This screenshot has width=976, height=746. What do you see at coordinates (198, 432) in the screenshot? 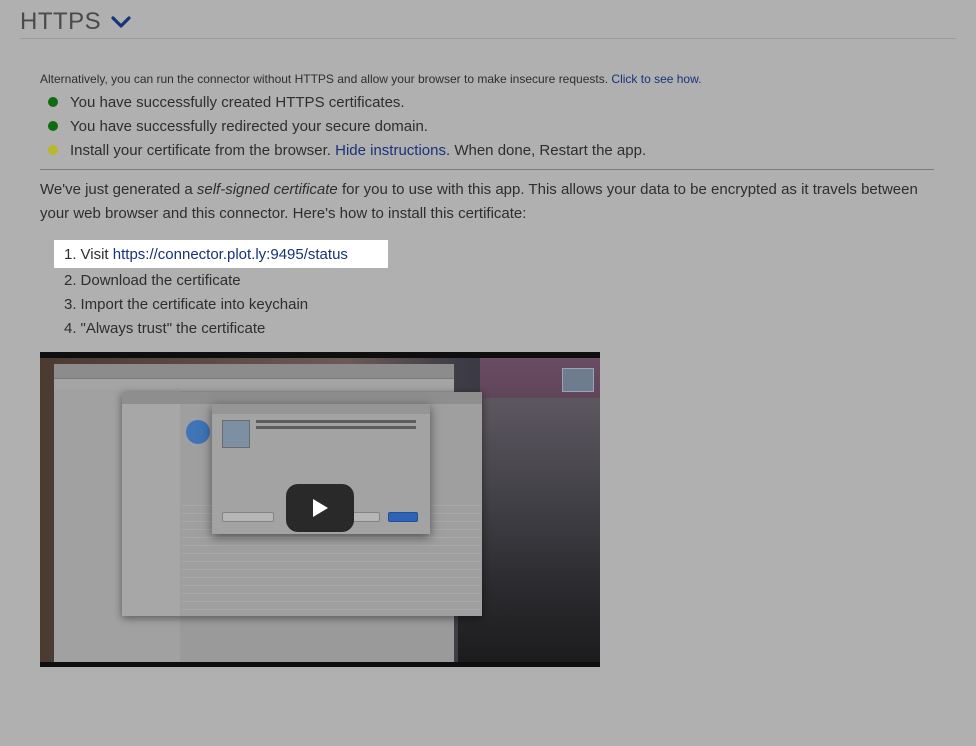
I see `video-at-icon` at bounding box center [198, 432].